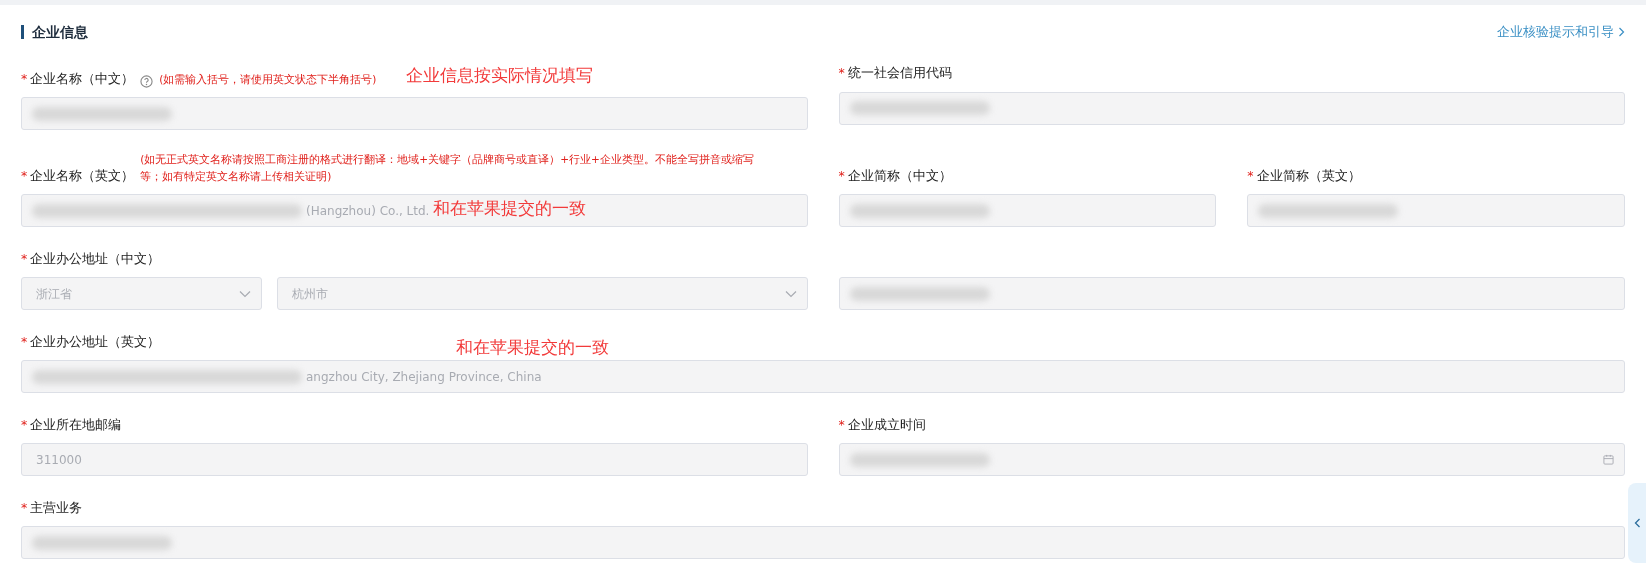 Image resolution: width=1646 pixels, height=569 pixels. I want to click on input-field: angzhou City, Zhejiang Province, China, so click(823, 377).